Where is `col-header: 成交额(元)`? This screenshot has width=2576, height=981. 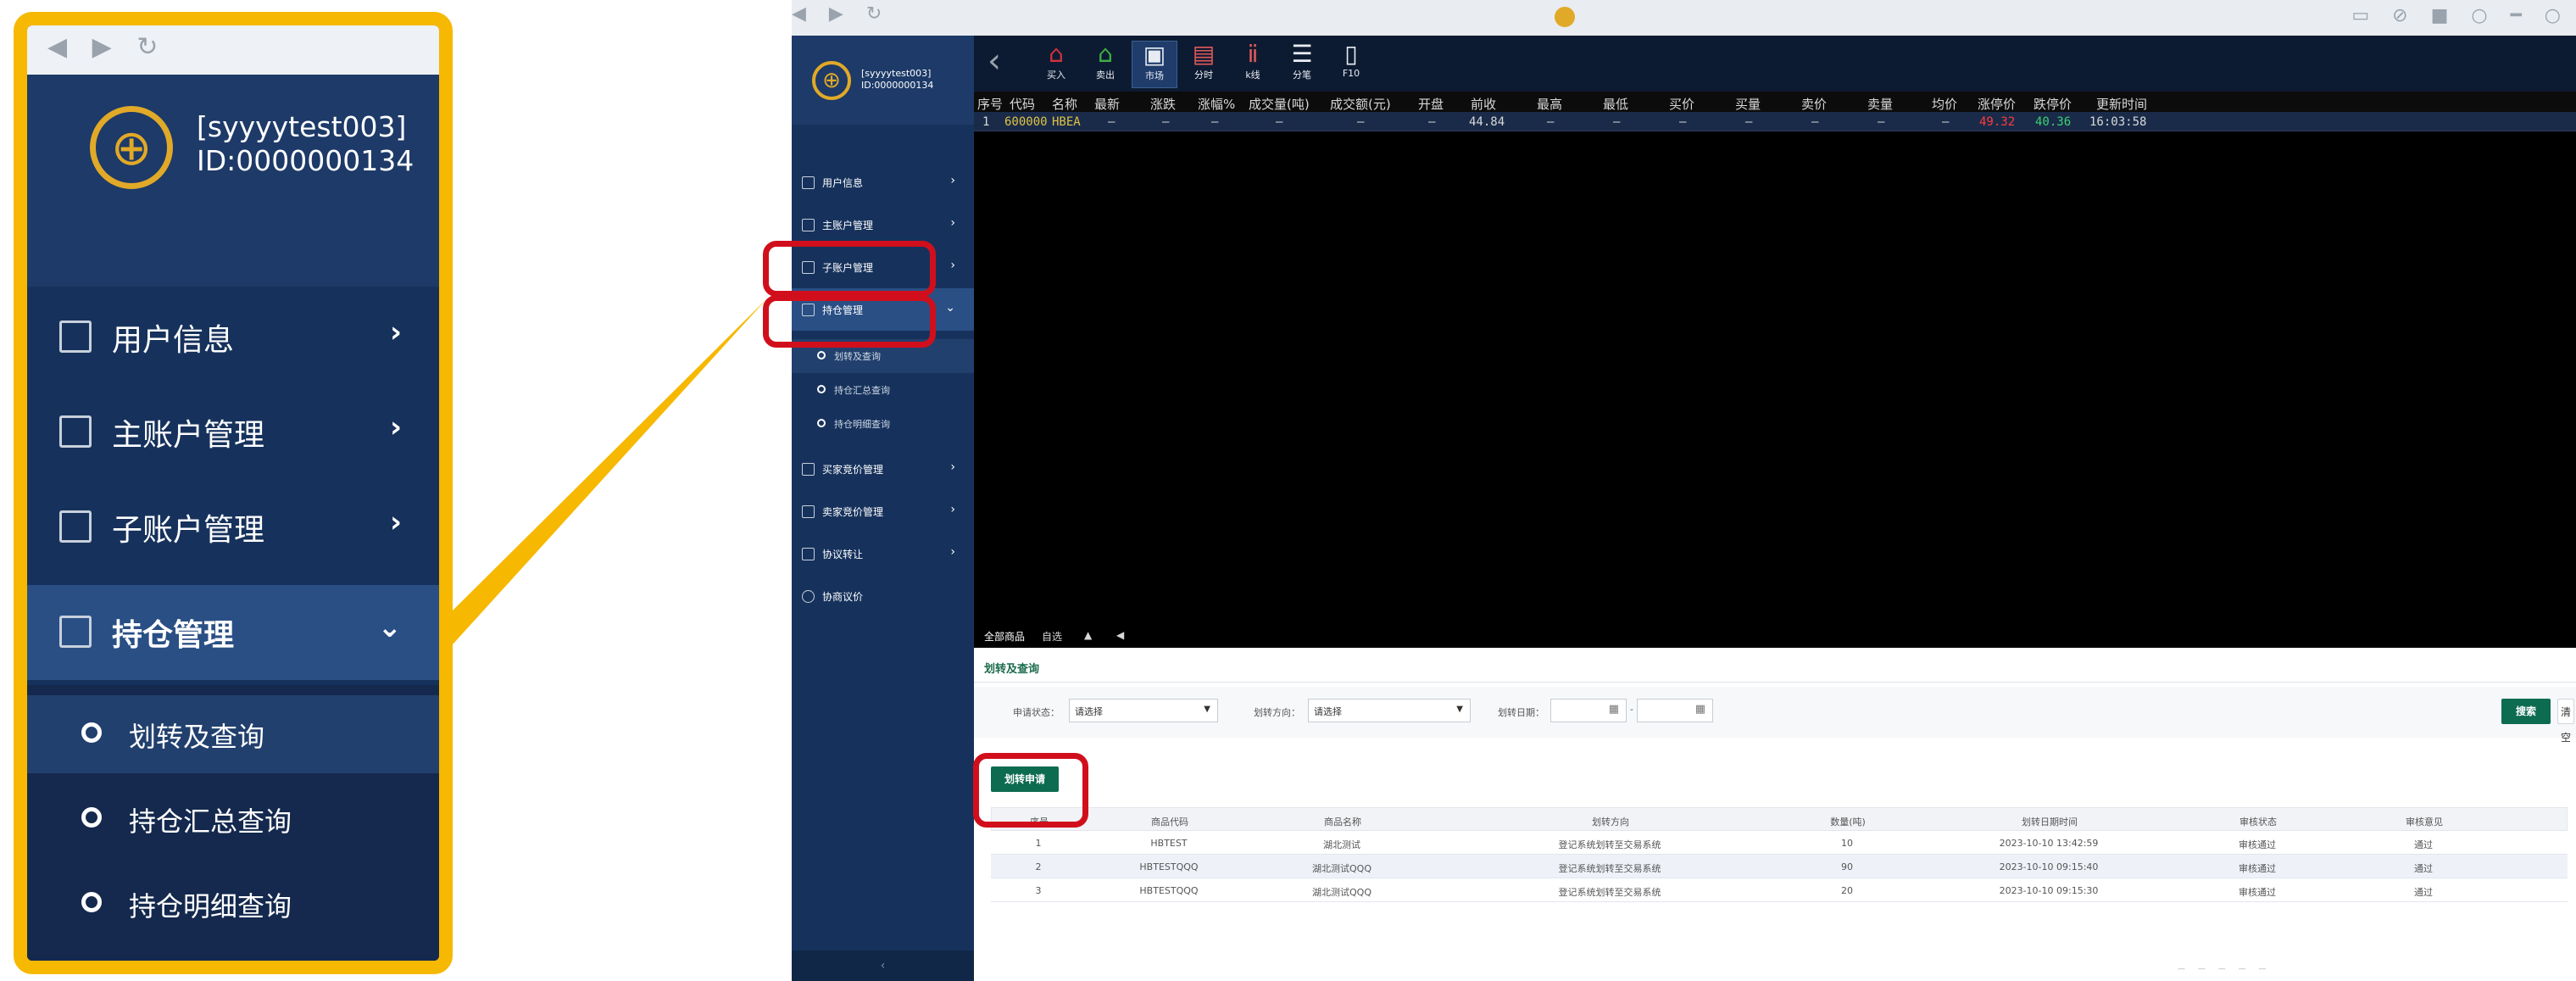 col-header: 成交额(元) is located at coordinates (1360, 104).